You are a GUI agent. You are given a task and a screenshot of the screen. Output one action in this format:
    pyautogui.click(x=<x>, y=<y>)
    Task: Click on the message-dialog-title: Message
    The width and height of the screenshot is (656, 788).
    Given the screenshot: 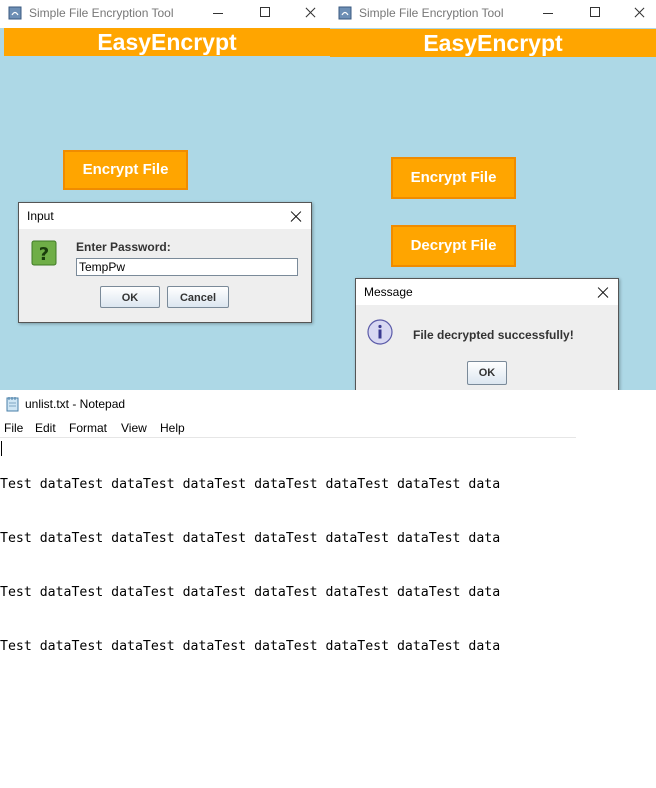 What is the action you would take?
    pyautogui.click(x=388, y=292)
    